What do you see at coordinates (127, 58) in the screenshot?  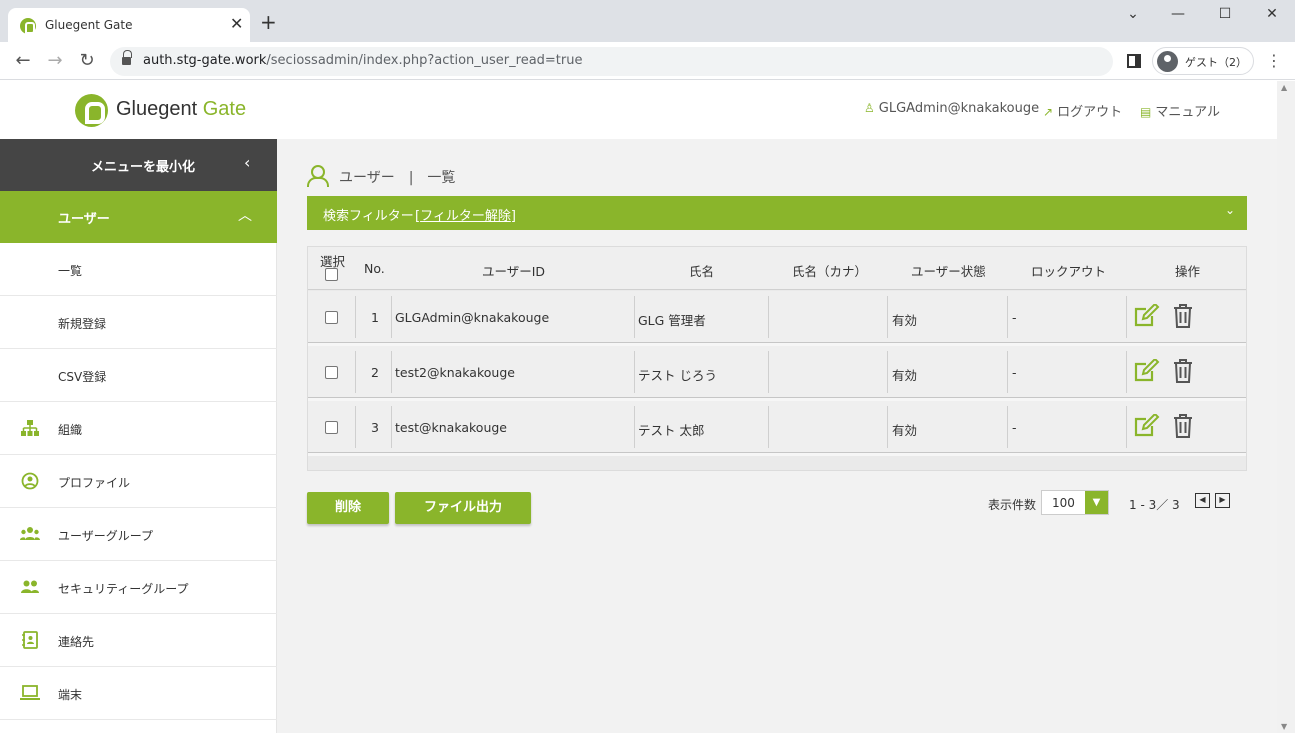 I see `lock-icon` at bounding box center [127, 58].